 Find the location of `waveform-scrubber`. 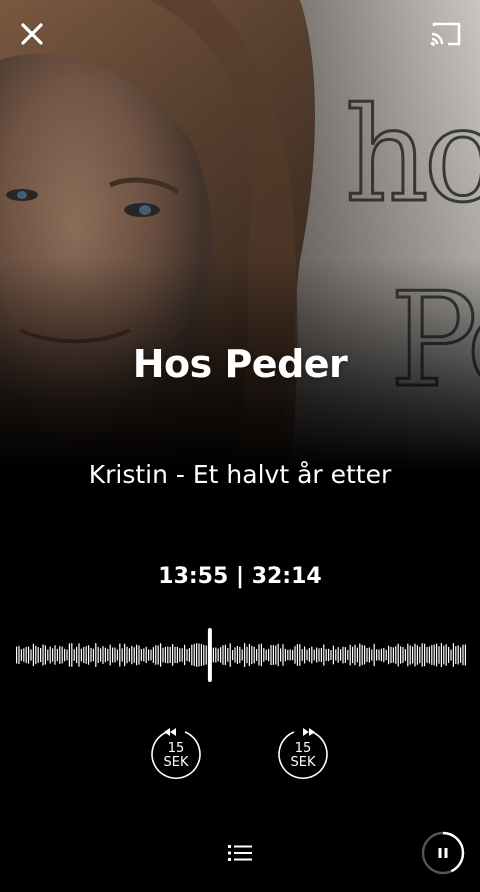

waveform-scrubber is located at coordinates (240, 655).